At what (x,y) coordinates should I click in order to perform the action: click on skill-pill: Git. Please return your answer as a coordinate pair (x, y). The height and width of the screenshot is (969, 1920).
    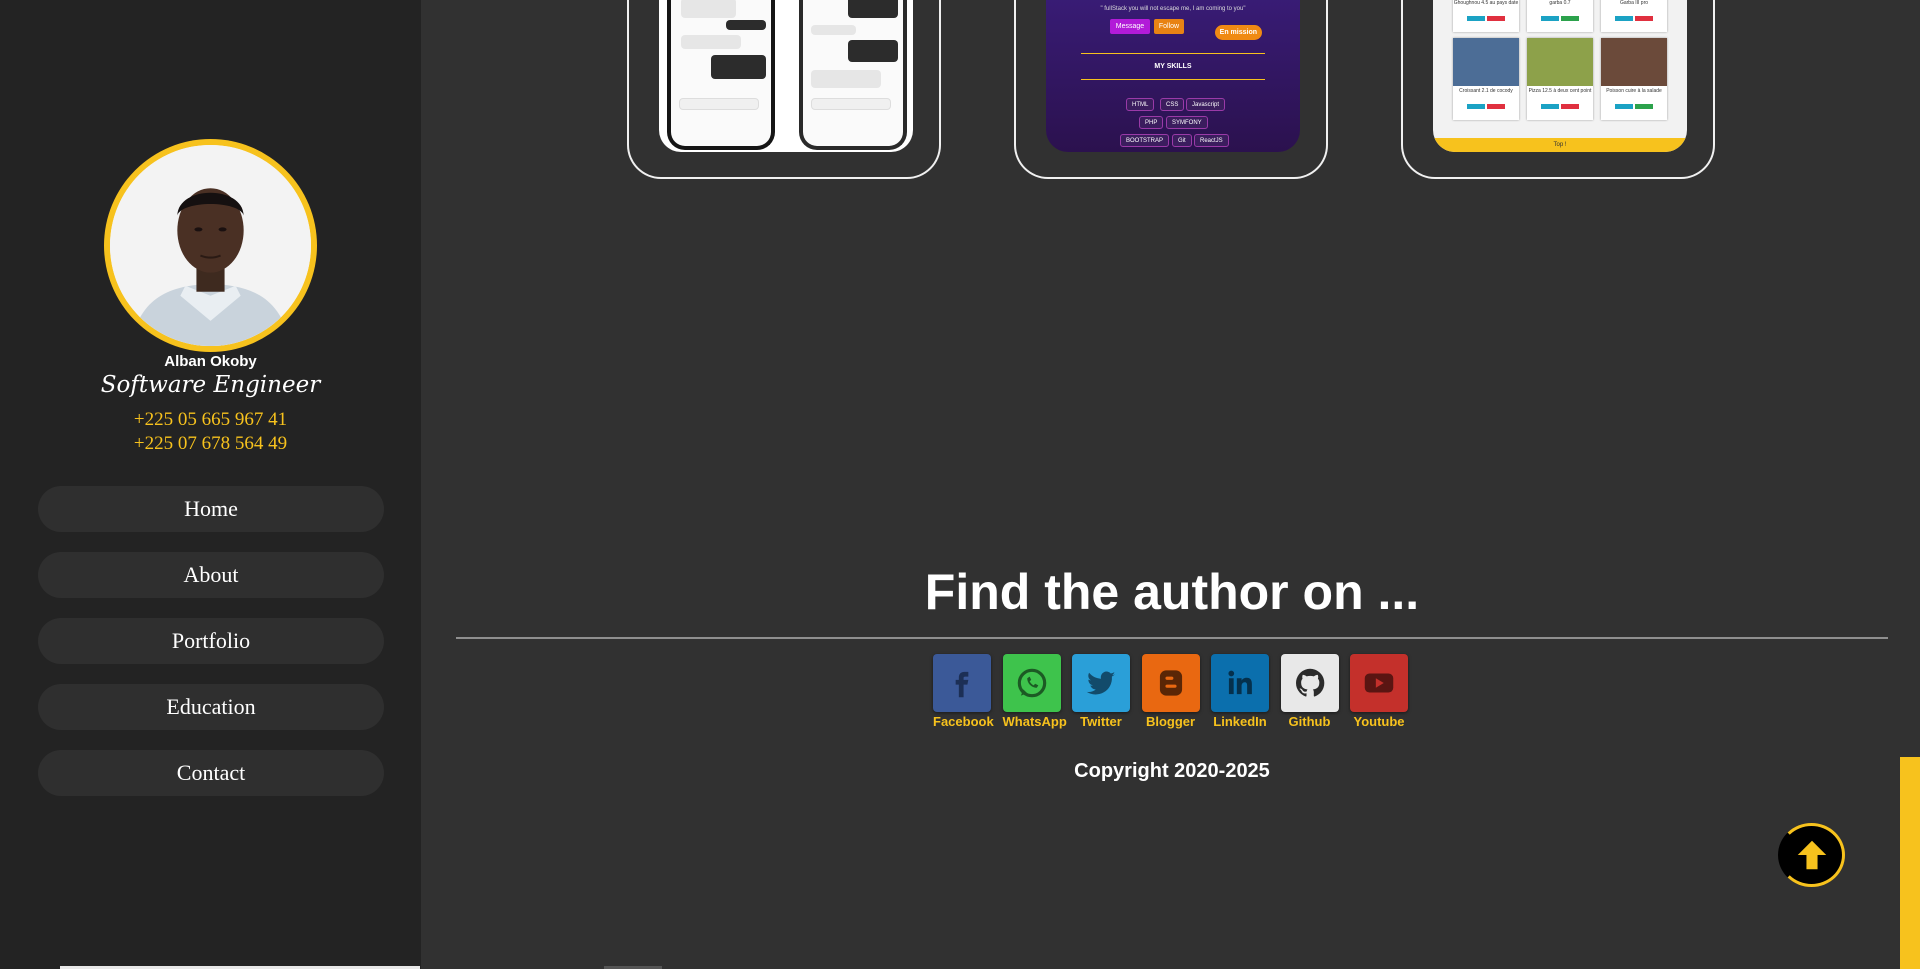
    Looking at the image, I should click on (1182, 140).